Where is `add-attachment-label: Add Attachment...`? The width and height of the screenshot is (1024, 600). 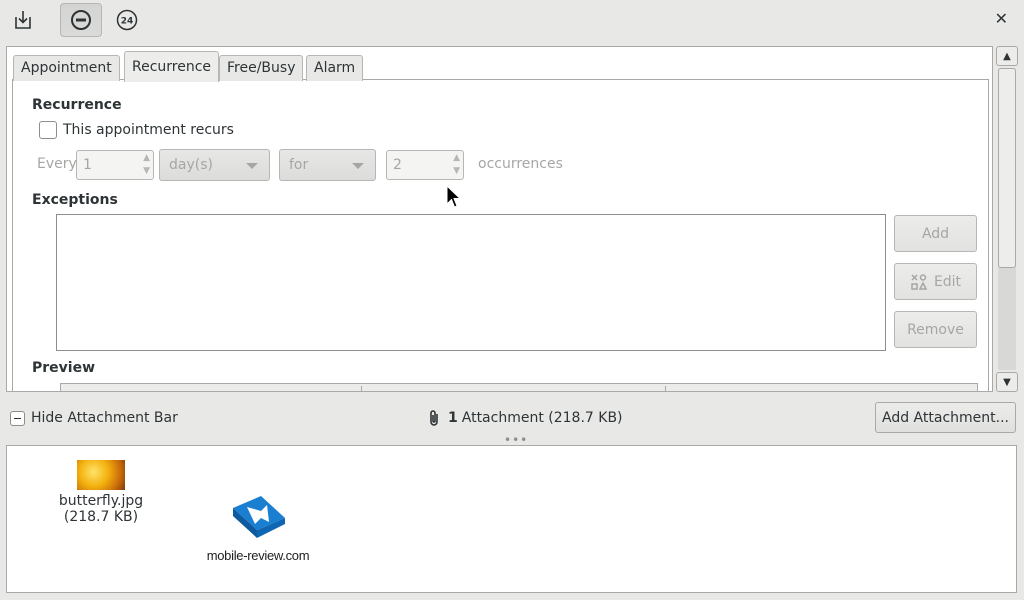 add-attachment-label: Add Attachment... is located at coordinates (945, 417).